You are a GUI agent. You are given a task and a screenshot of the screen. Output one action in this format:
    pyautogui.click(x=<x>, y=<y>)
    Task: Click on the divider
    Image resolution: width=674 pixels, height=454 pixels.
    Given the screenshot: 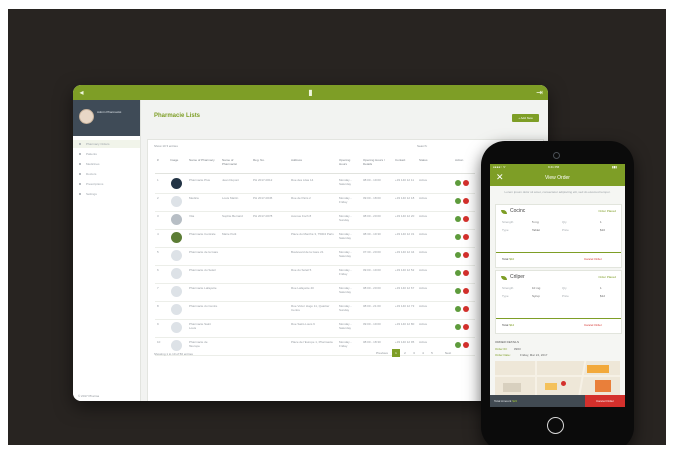 What is the action you would take?
    pyautogui.click(x=558, y=252)
    